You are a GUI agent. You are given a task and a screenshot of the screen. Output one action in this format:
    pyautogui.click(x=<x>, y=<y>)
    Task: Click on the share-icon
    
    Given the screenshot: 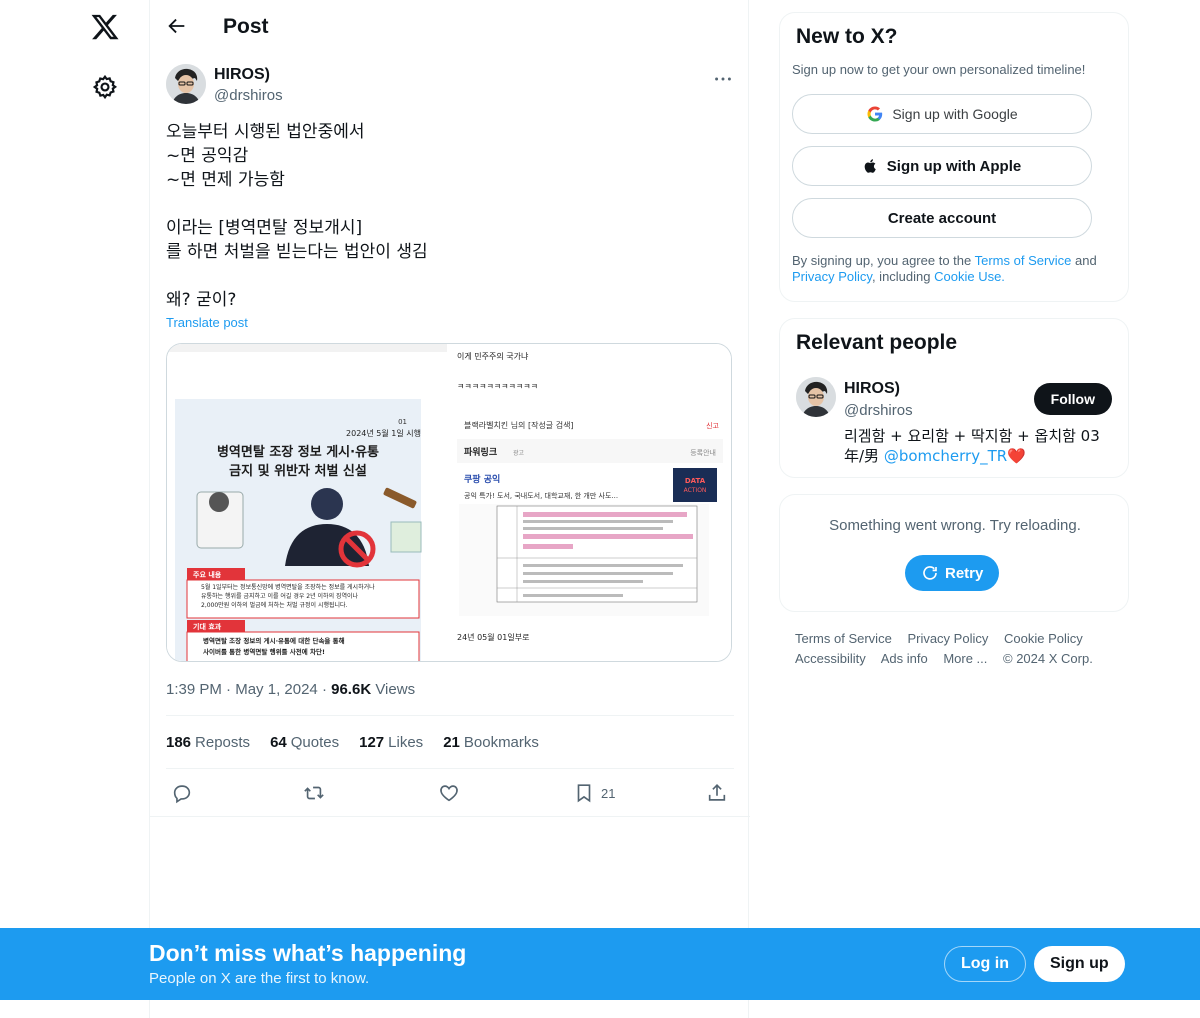 What is the action you would take?
    pyautogui.click(x=717, y=792)
    